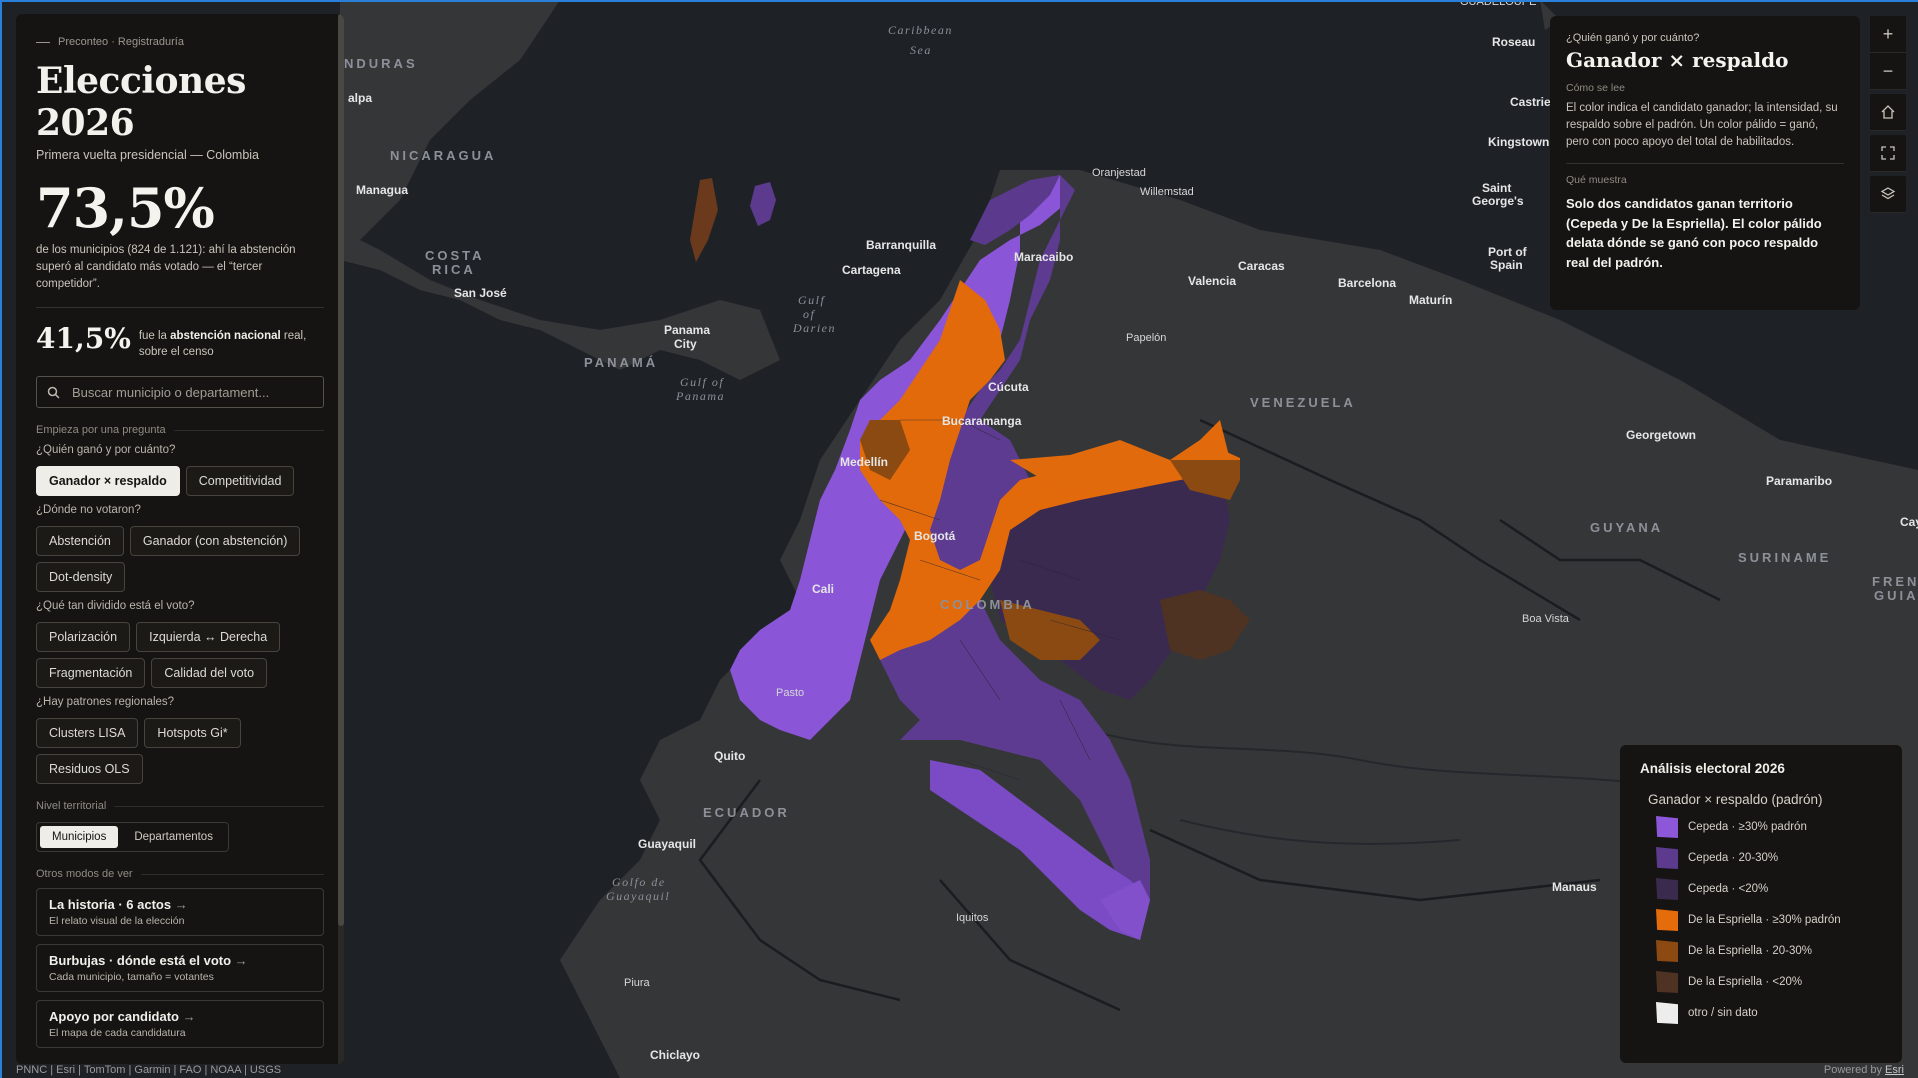  I want to click on fullscreen-icon, so click(1888, 153).